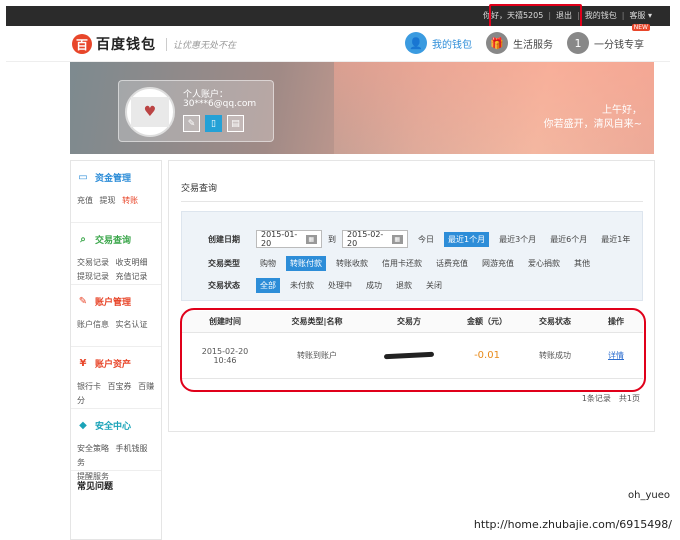  What do you see at coordinates (332, 239) in the screenshot?
I see `date-separator: 到` at bounding box center [332, 239].